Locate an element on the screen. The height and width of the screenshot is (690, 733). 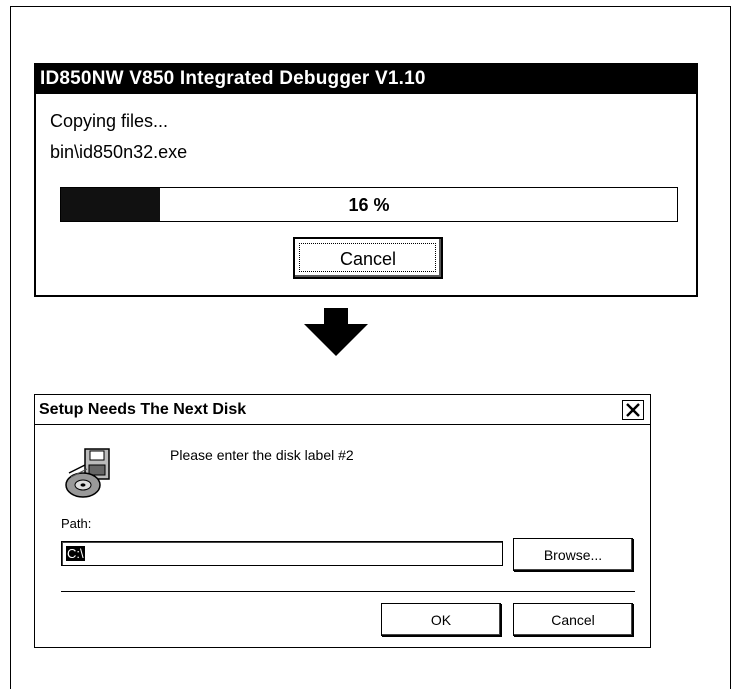
close-icon is located at coordinates (633, 410).